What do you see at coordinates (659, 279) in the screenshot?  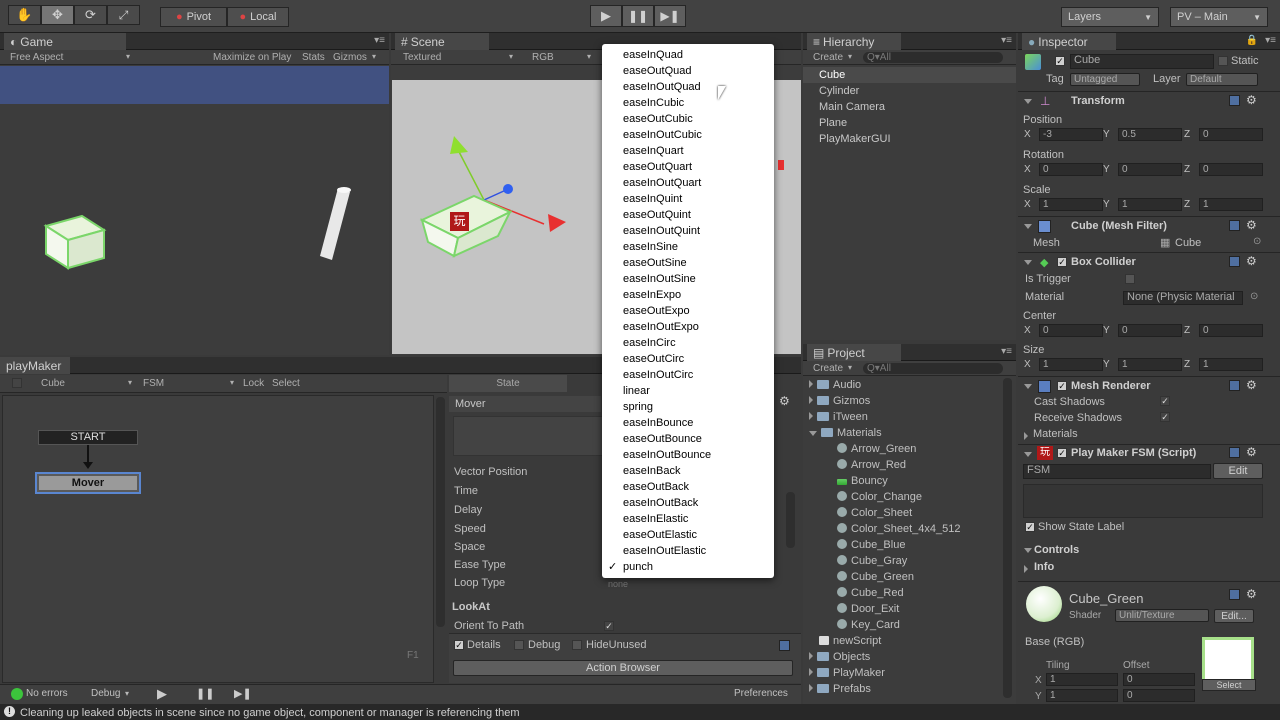 I see `menu-item-easeinoutsine: easeInOutSine` at bounding box center [659, 279].